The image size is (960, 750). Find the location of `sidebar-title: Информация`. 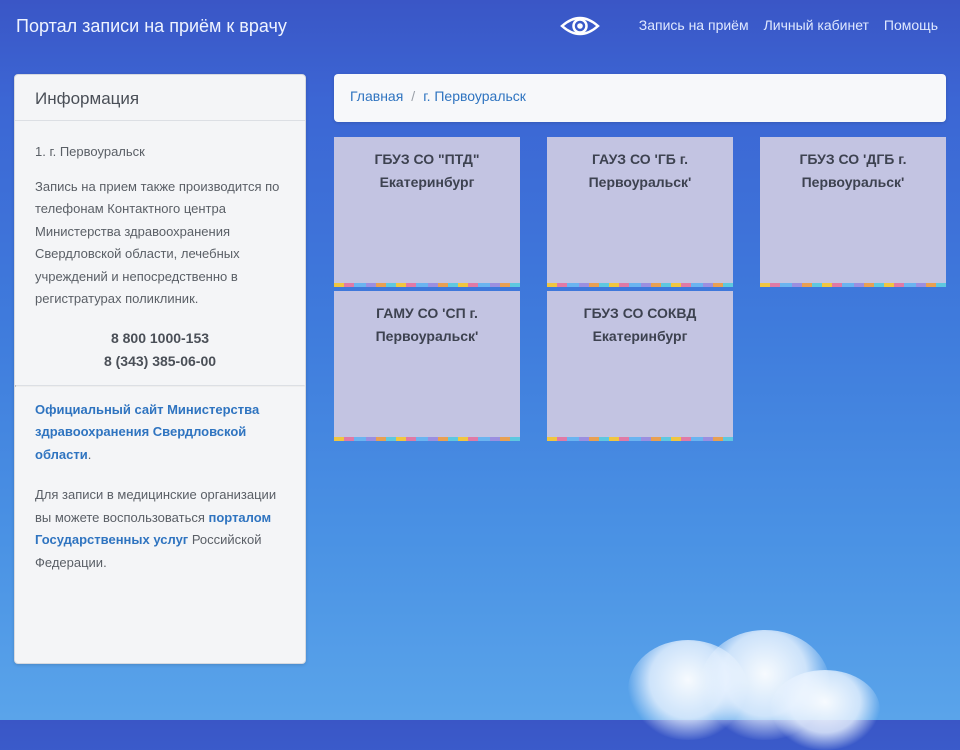

sidebar-title: Информация is located at coordinates (160, 98).